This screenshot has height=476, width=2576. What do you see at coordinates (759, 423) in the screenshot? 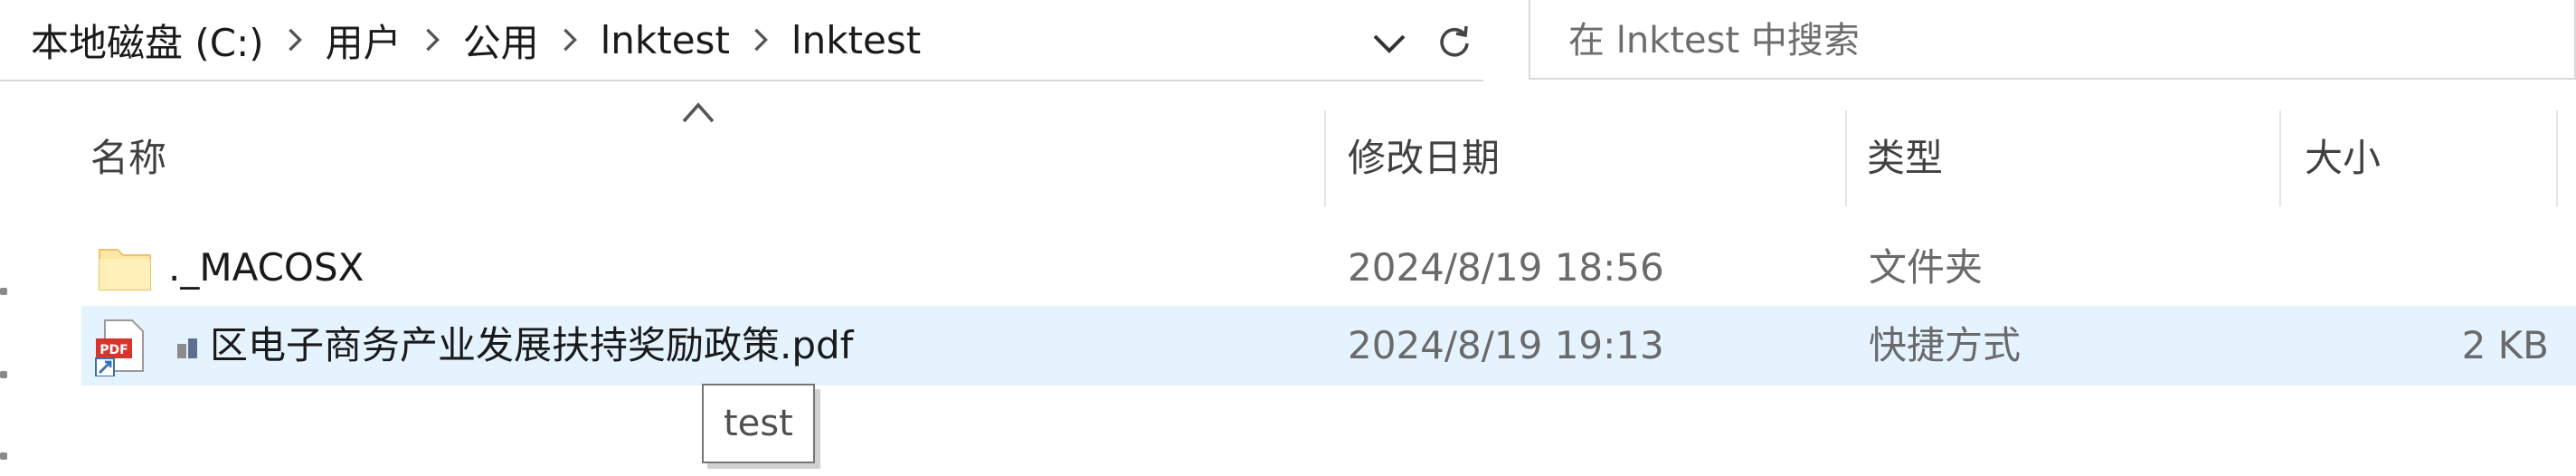
I see `tooltip: test` at bounding box center [759, 423].